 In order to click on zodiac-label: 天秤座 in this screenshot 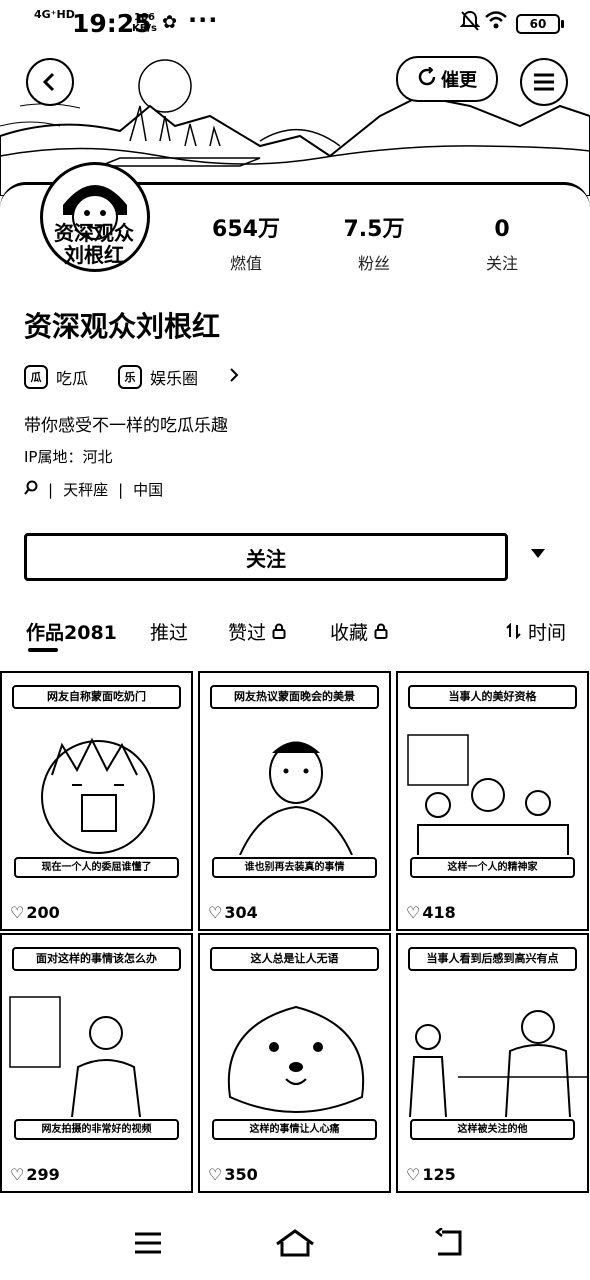, I will do `click(86, 490)`.